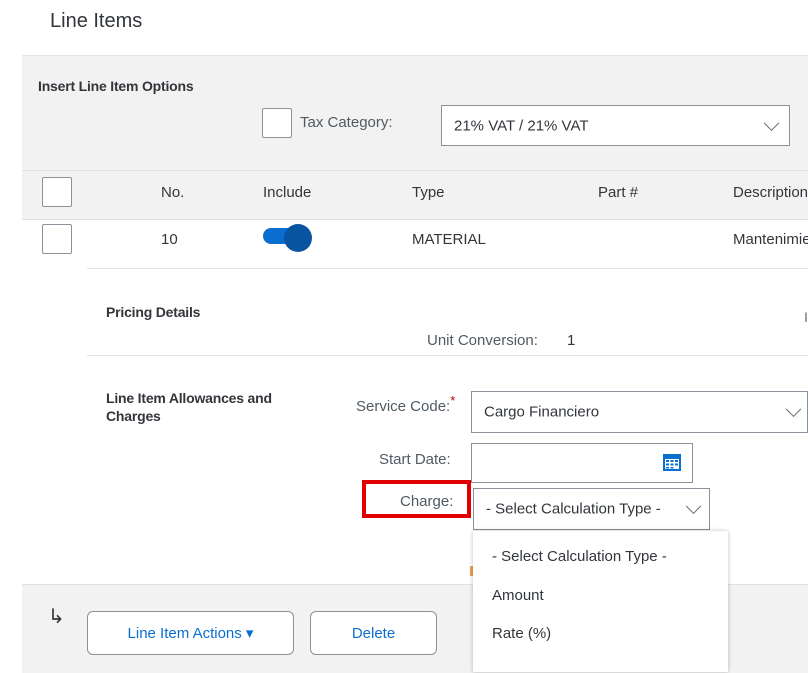  What do you see at coordinates (447, 355) in the screenshot?
I see `pricing-divider` at bounding box center [447, 355].